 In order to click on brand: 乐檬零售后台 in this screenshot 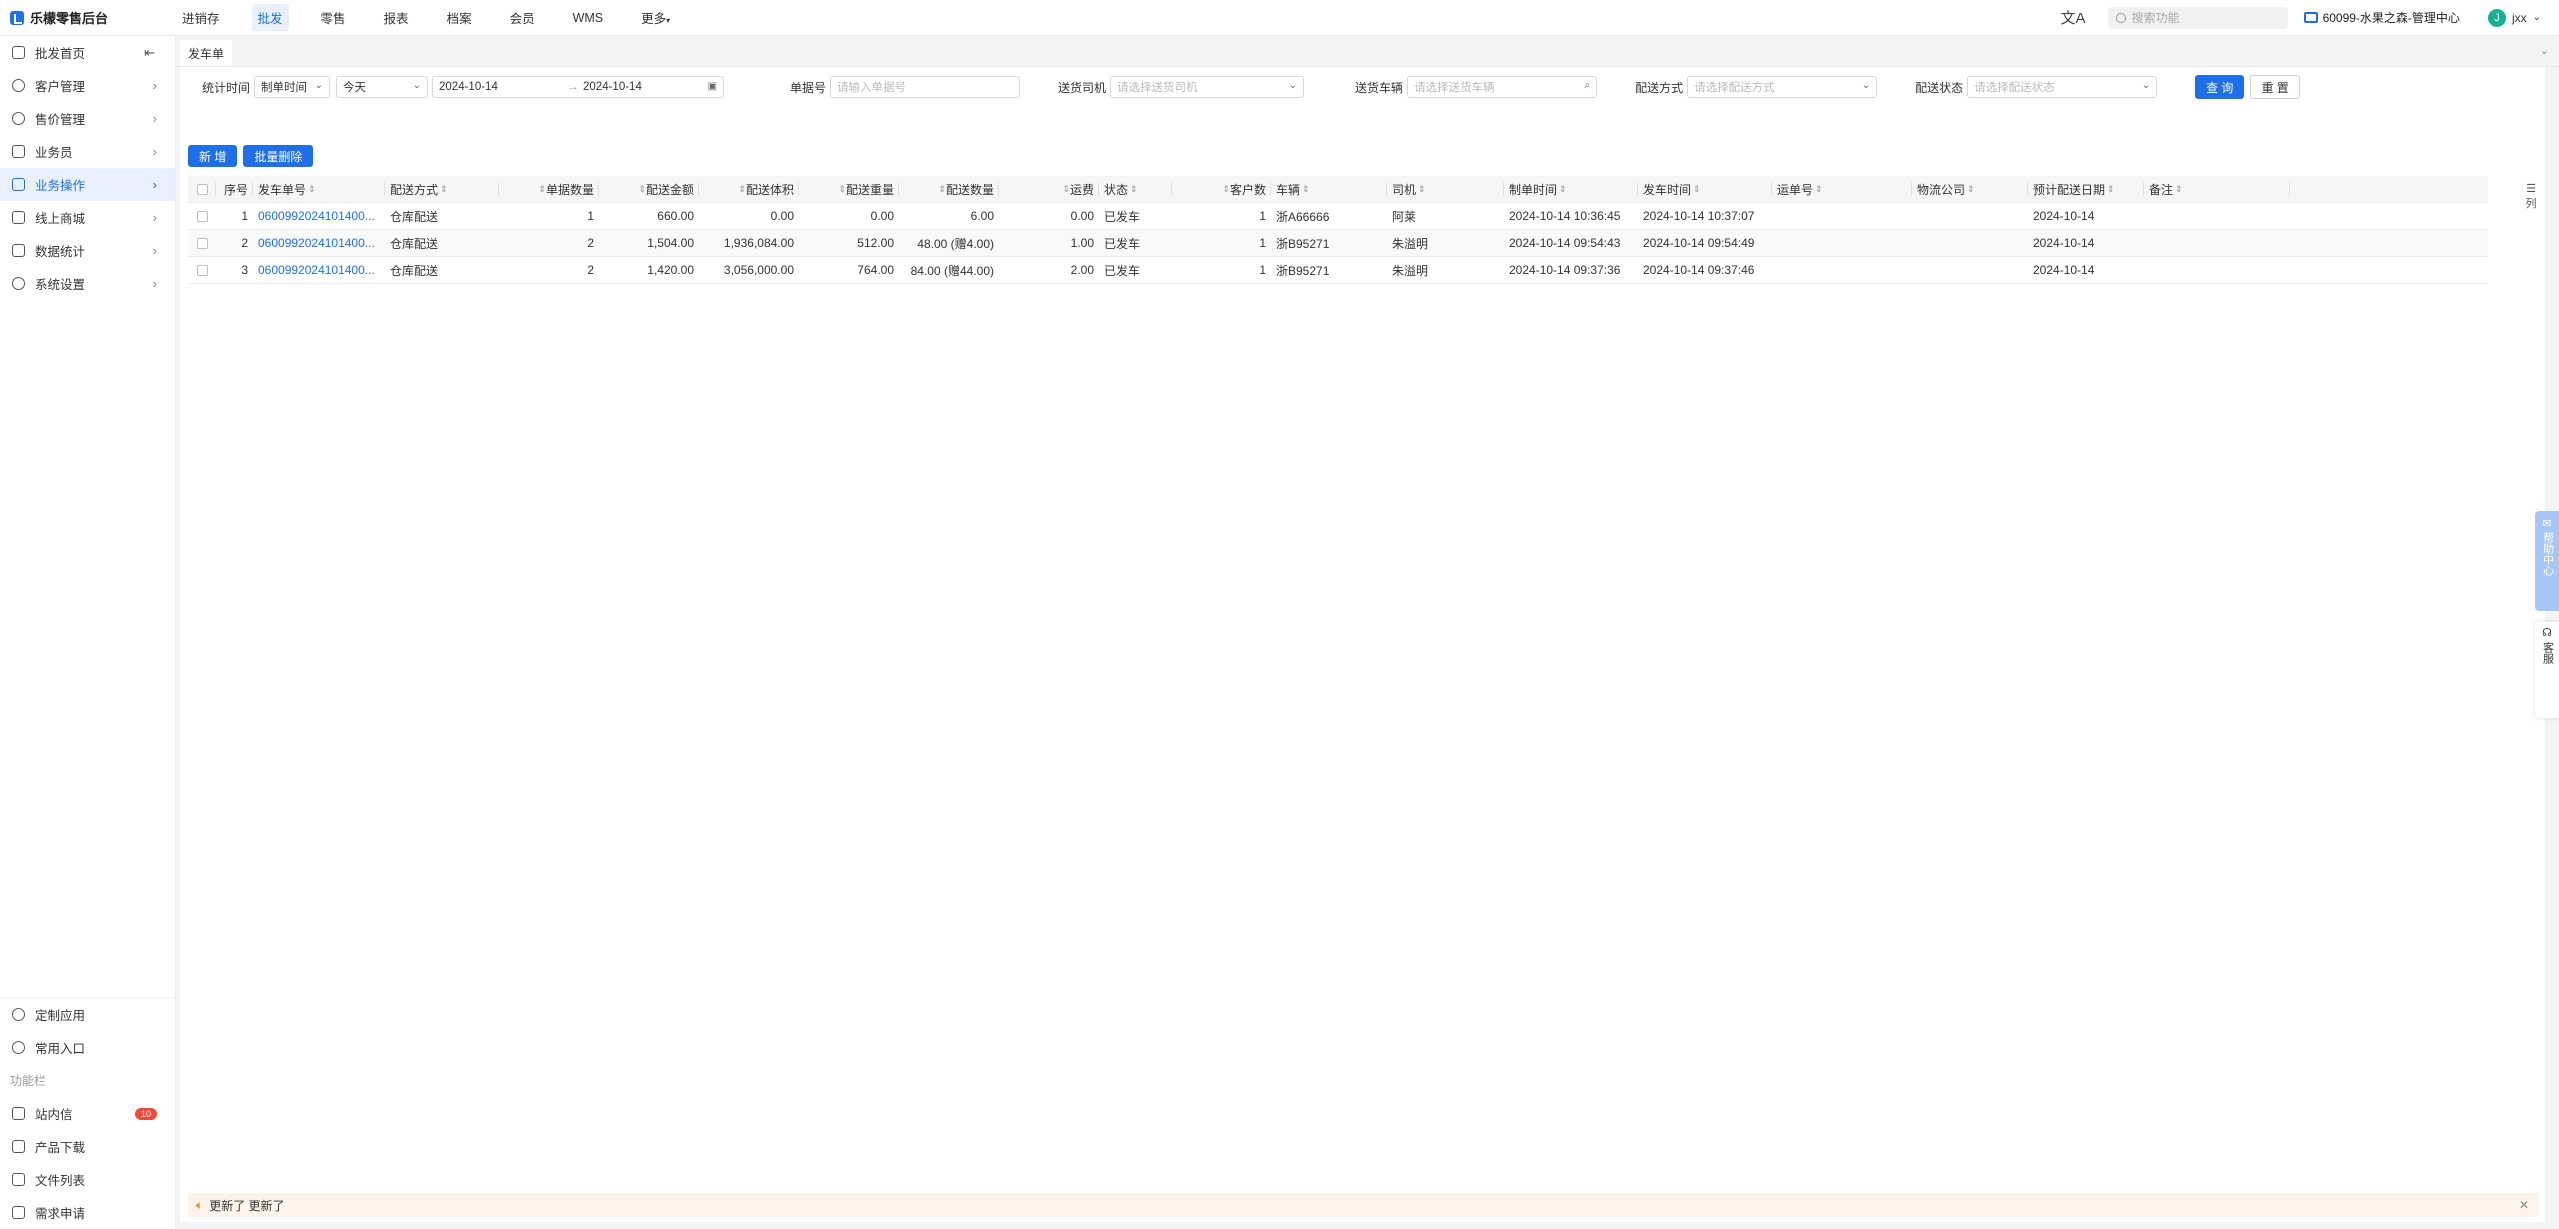, I will do `click(88, 17)`.